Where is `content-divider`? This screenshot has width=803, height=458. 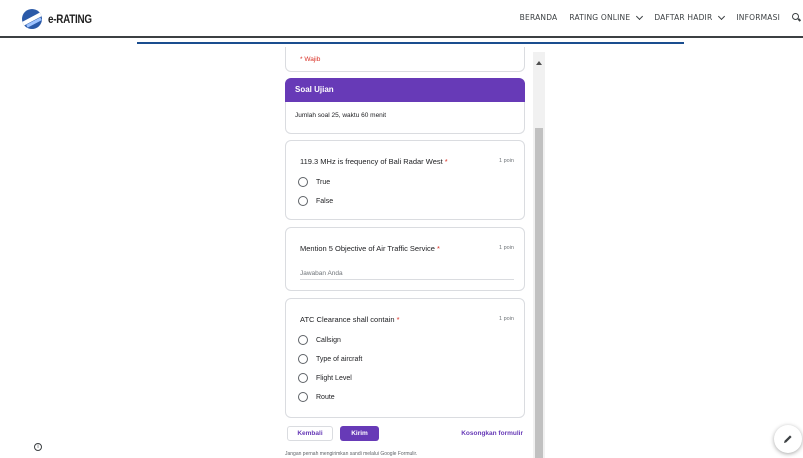 content-divider is located at coordinates (410, 43).